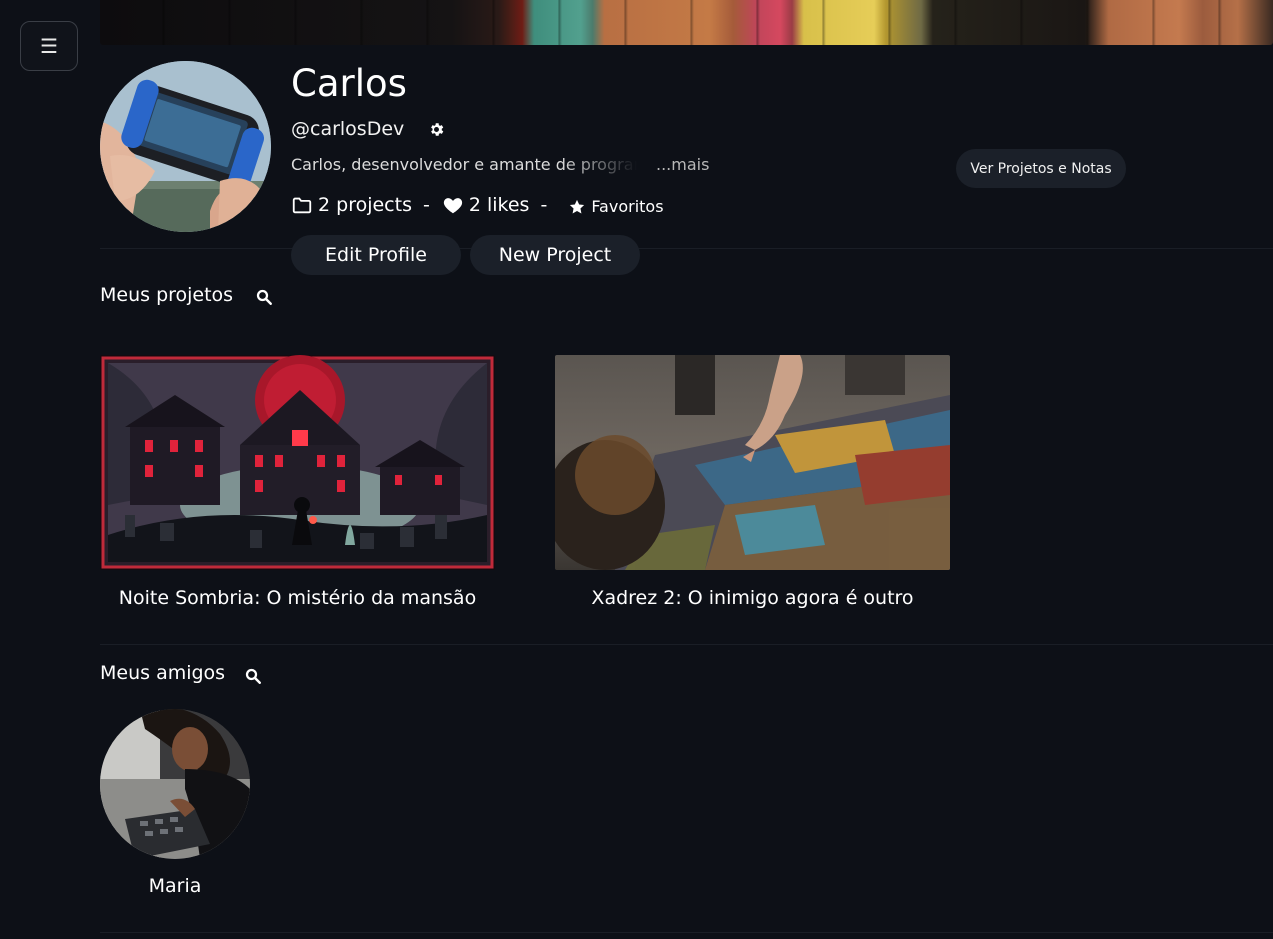 The width and height of the screenshot is (1273, 939). I want to click on profile-avatar, so click(185, 146).